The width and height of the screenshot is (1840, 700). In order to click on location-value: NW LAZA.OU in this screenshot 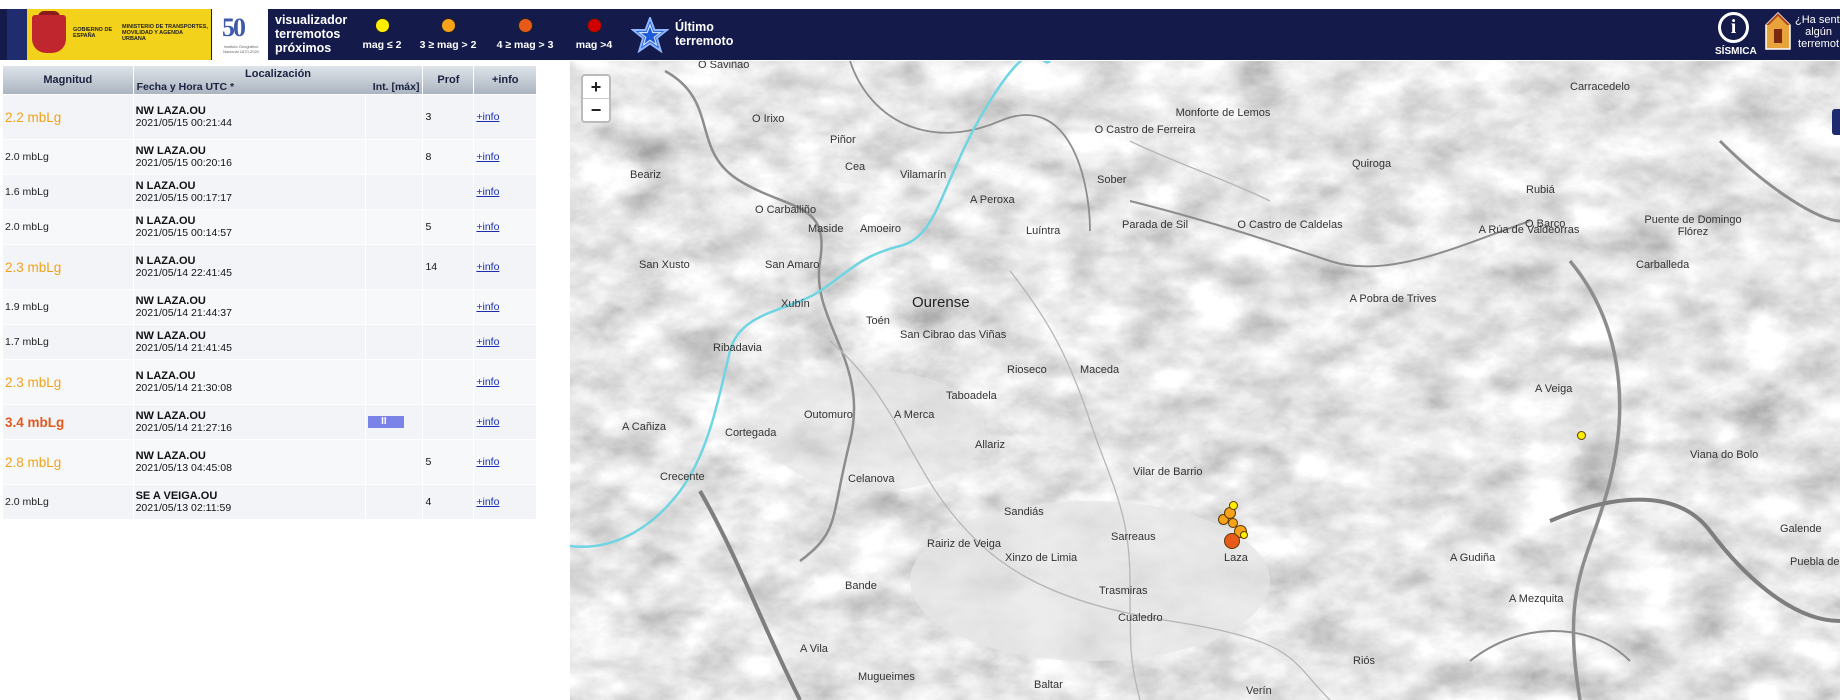, I will do `click(170, 151)`.